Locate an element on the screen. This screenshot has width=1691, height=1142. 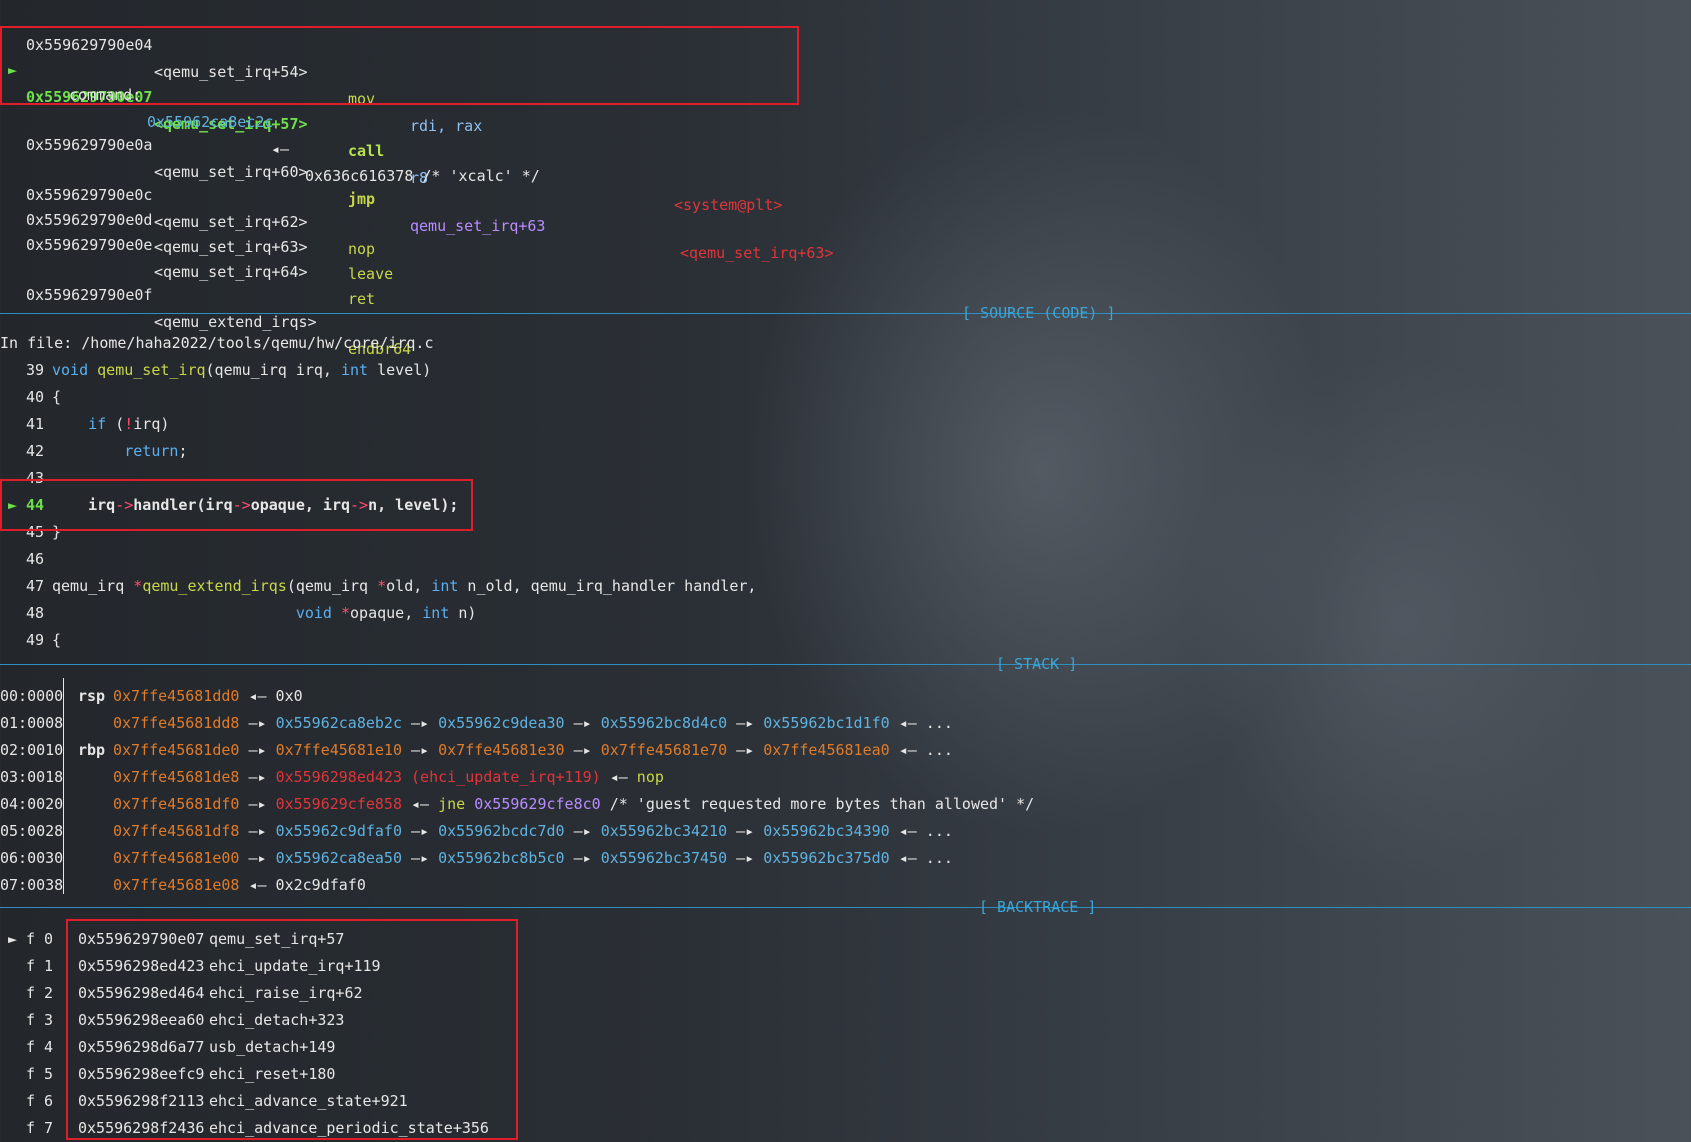
stack-register: rbp is located at coordinates (92, 750).